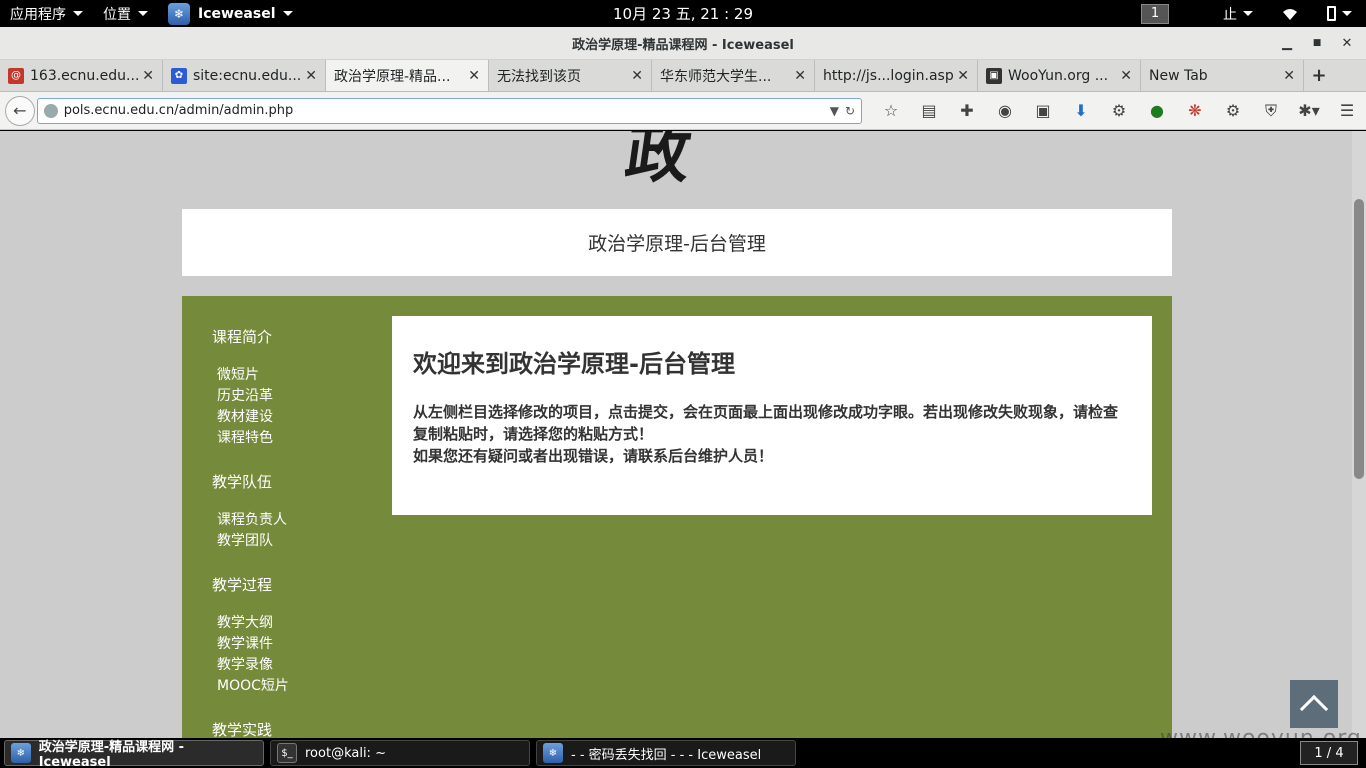  I want to click on back-button: ←, so click(20, 110).